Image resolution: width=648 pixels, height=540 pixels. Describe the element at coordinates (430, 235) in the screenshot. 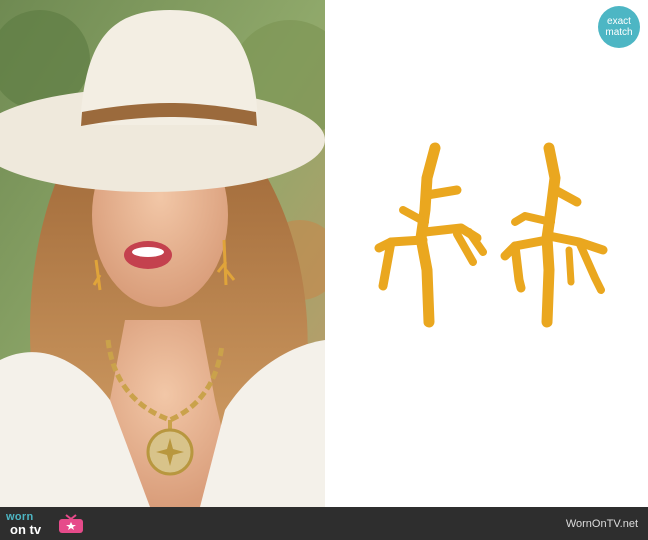

I see `earring-left` at that location.